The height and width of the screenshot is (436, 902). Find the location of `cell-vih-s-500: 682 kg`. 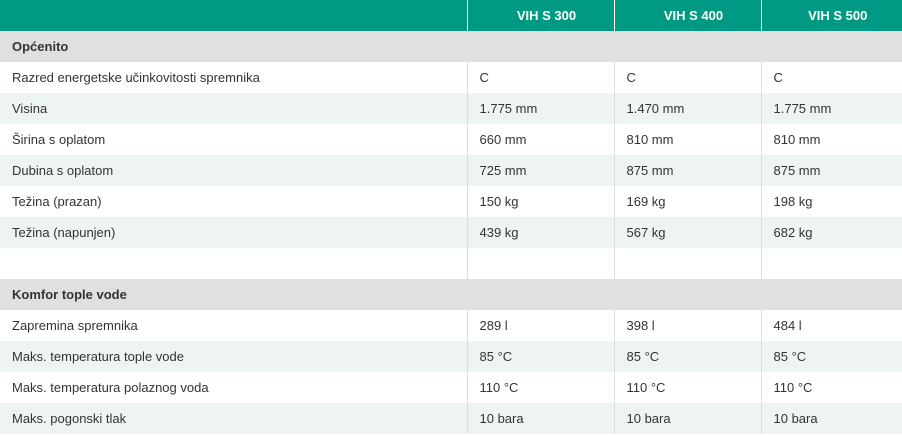

cell-vih-s-500: 682 kg is located at coordinates (831, 232).